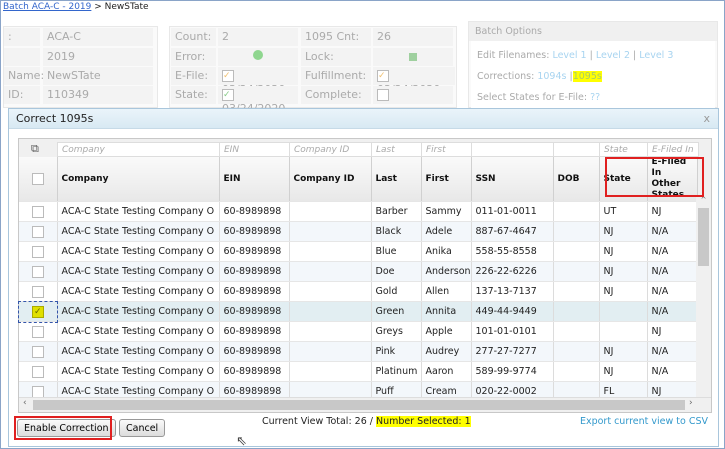 This screenshot has width=725, height=449. Describe the element at coordinates (330, 149) in the screenshot. I see `filter-input: Company ID` at that location.